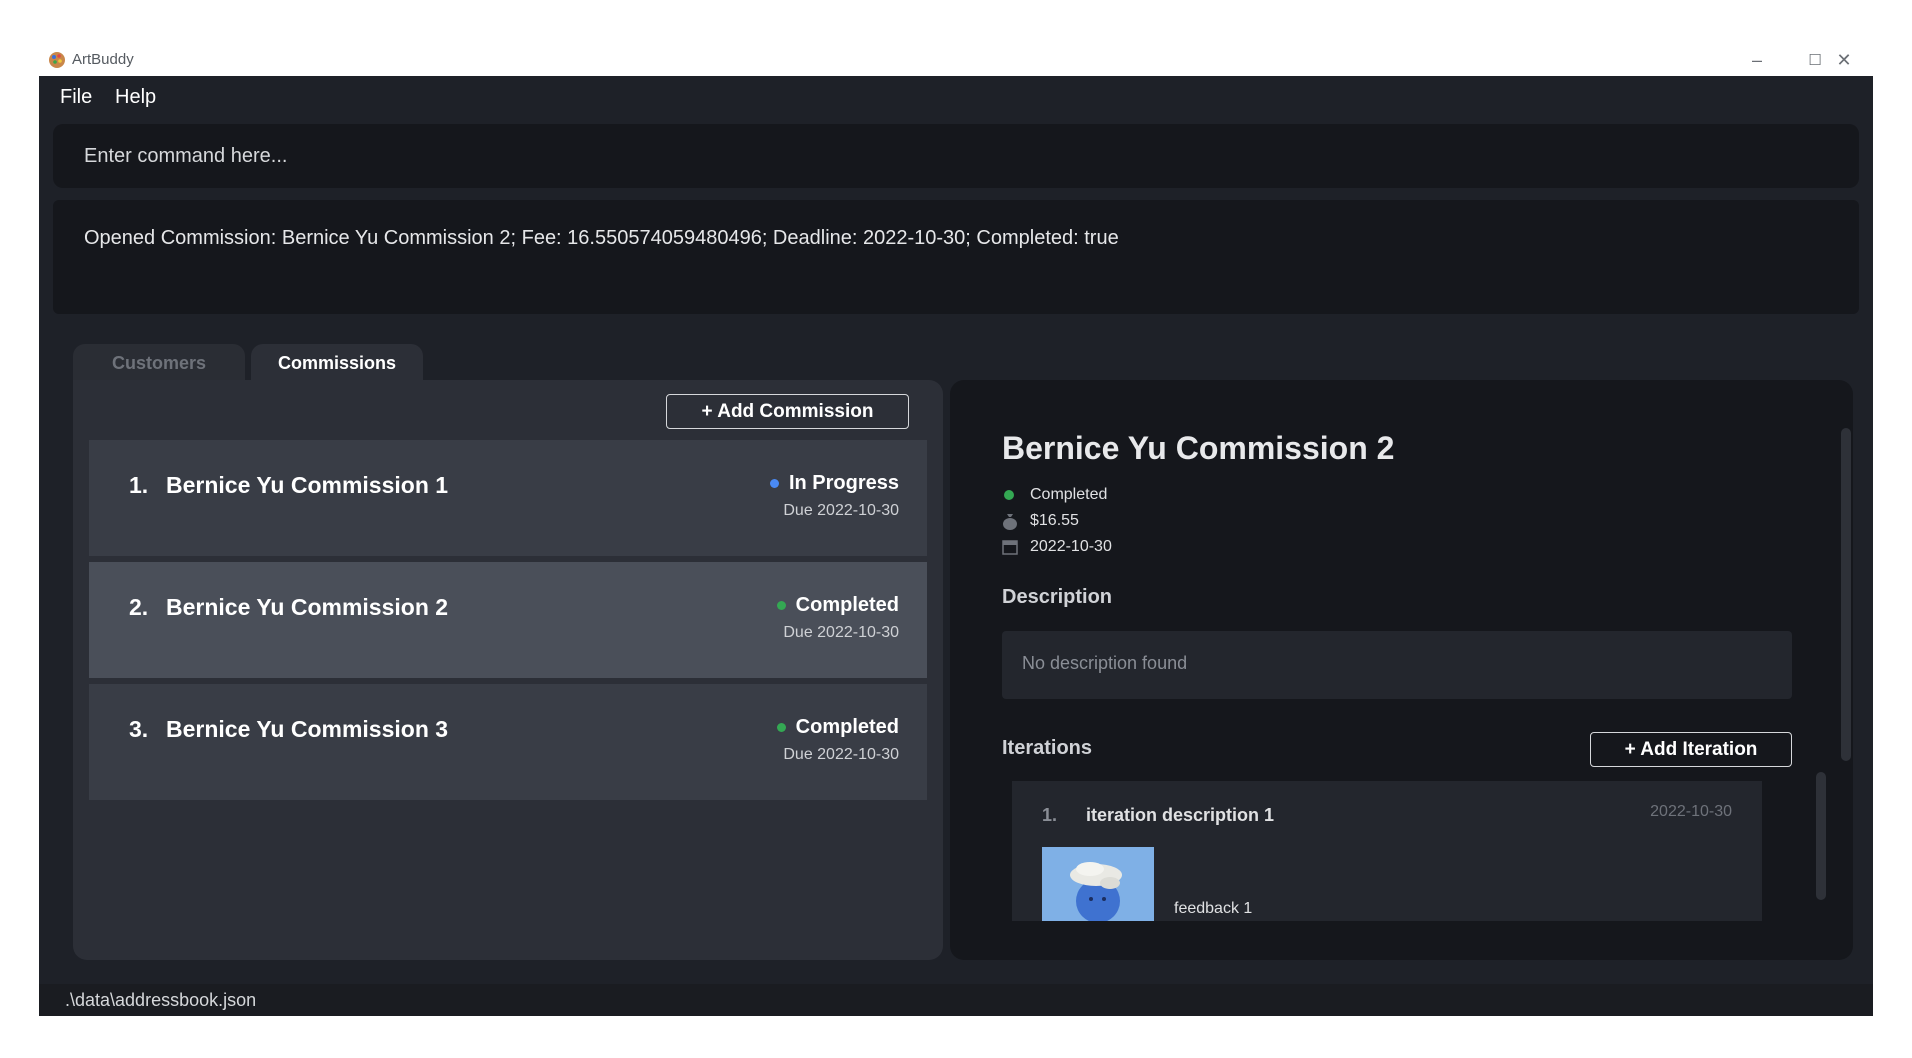  I want to click on minimize-icon: –, so click(1756, 59).